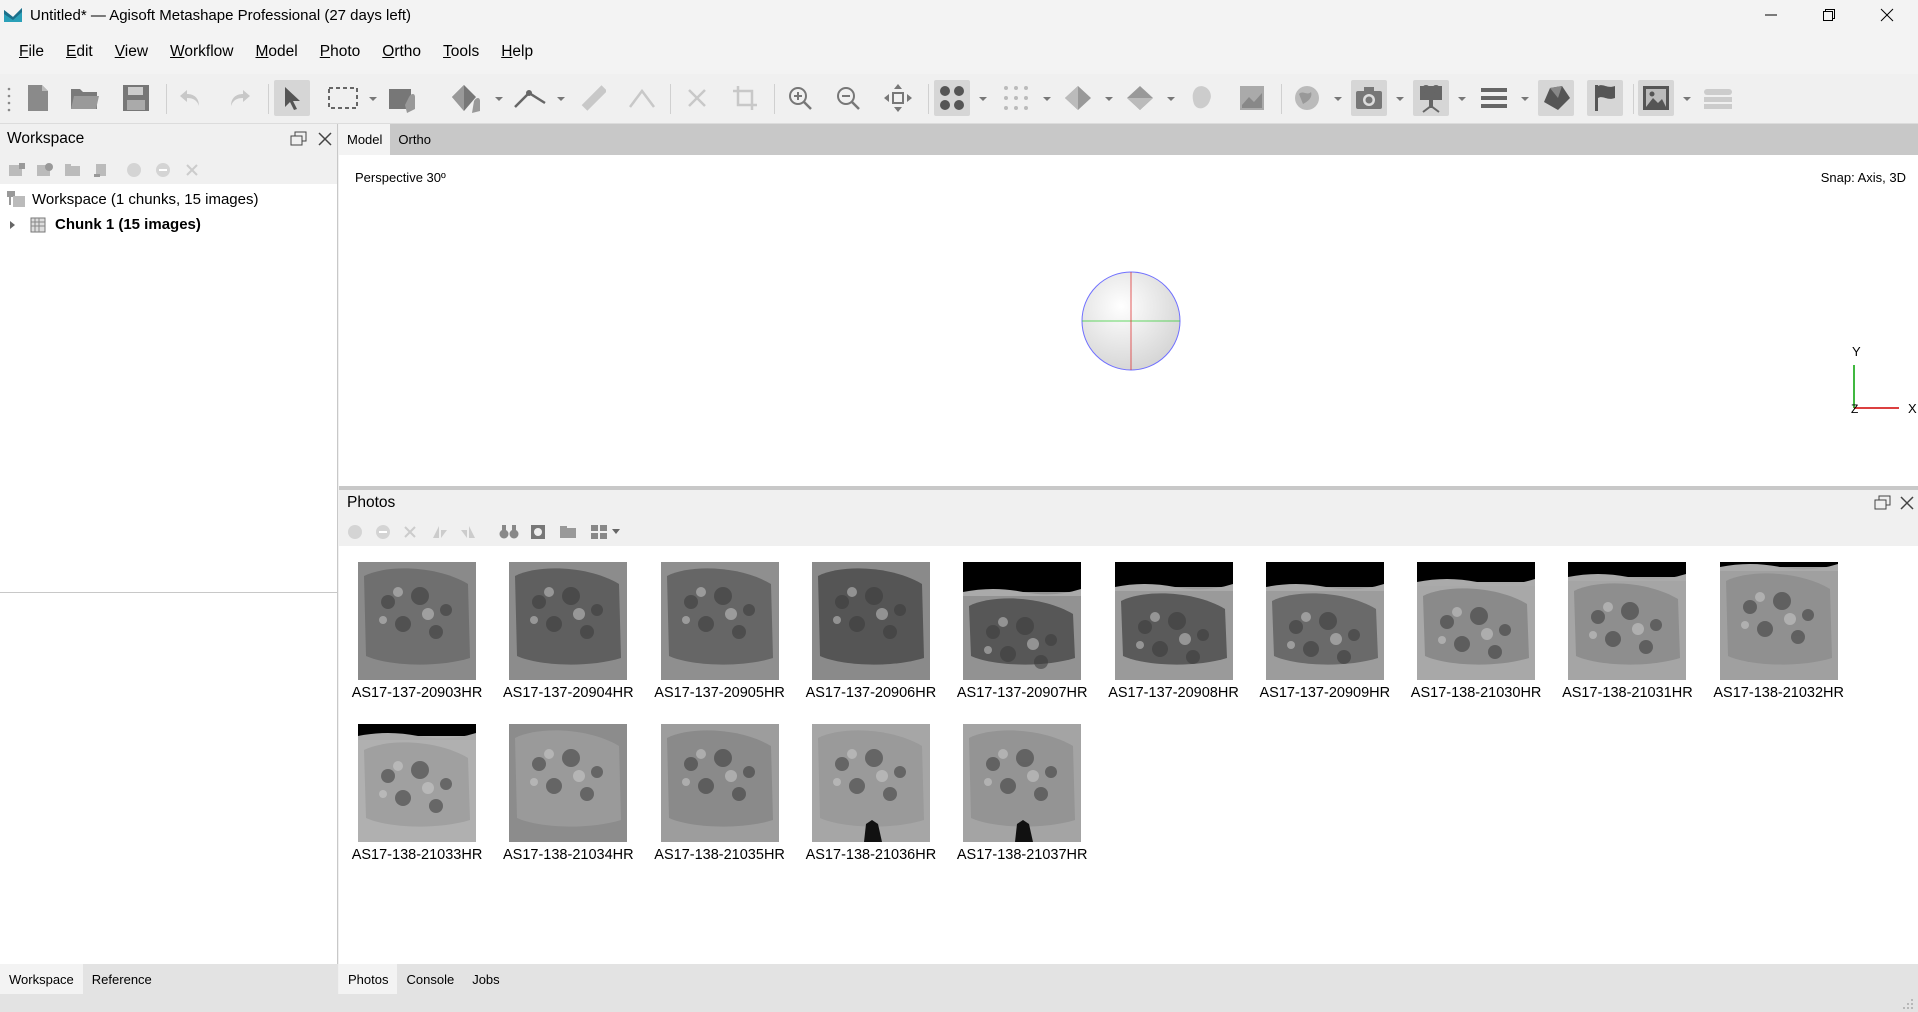 Image resolution: width=1918 pixels, height=1012 pixels. What do you see at coordinates (1494, 98) in the screenshot?
I see `show-shapes-button` at bounding box center [1494, 98].